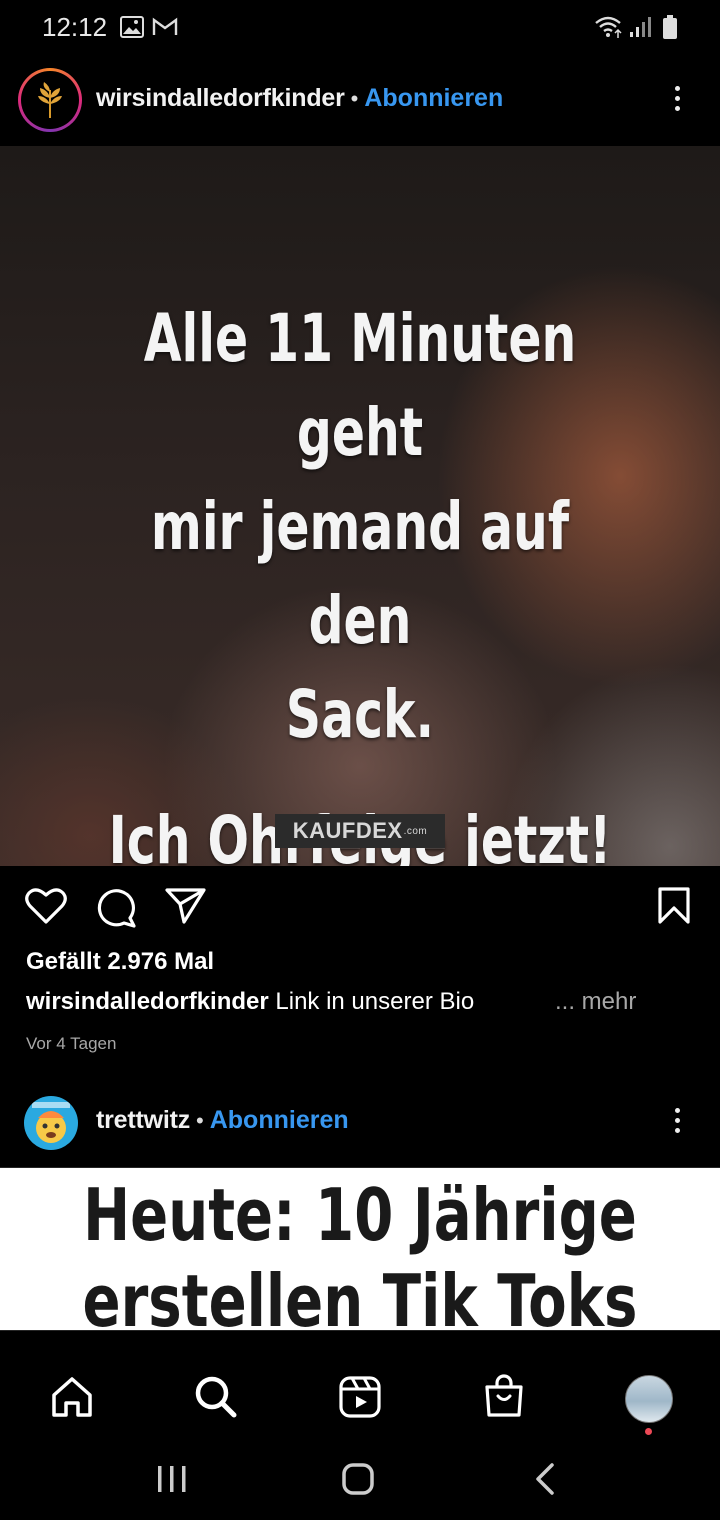  What do you see at coordinates (608, 27) in the screenshot?
I see `wifi-icon` at bounding box center [608, 27].